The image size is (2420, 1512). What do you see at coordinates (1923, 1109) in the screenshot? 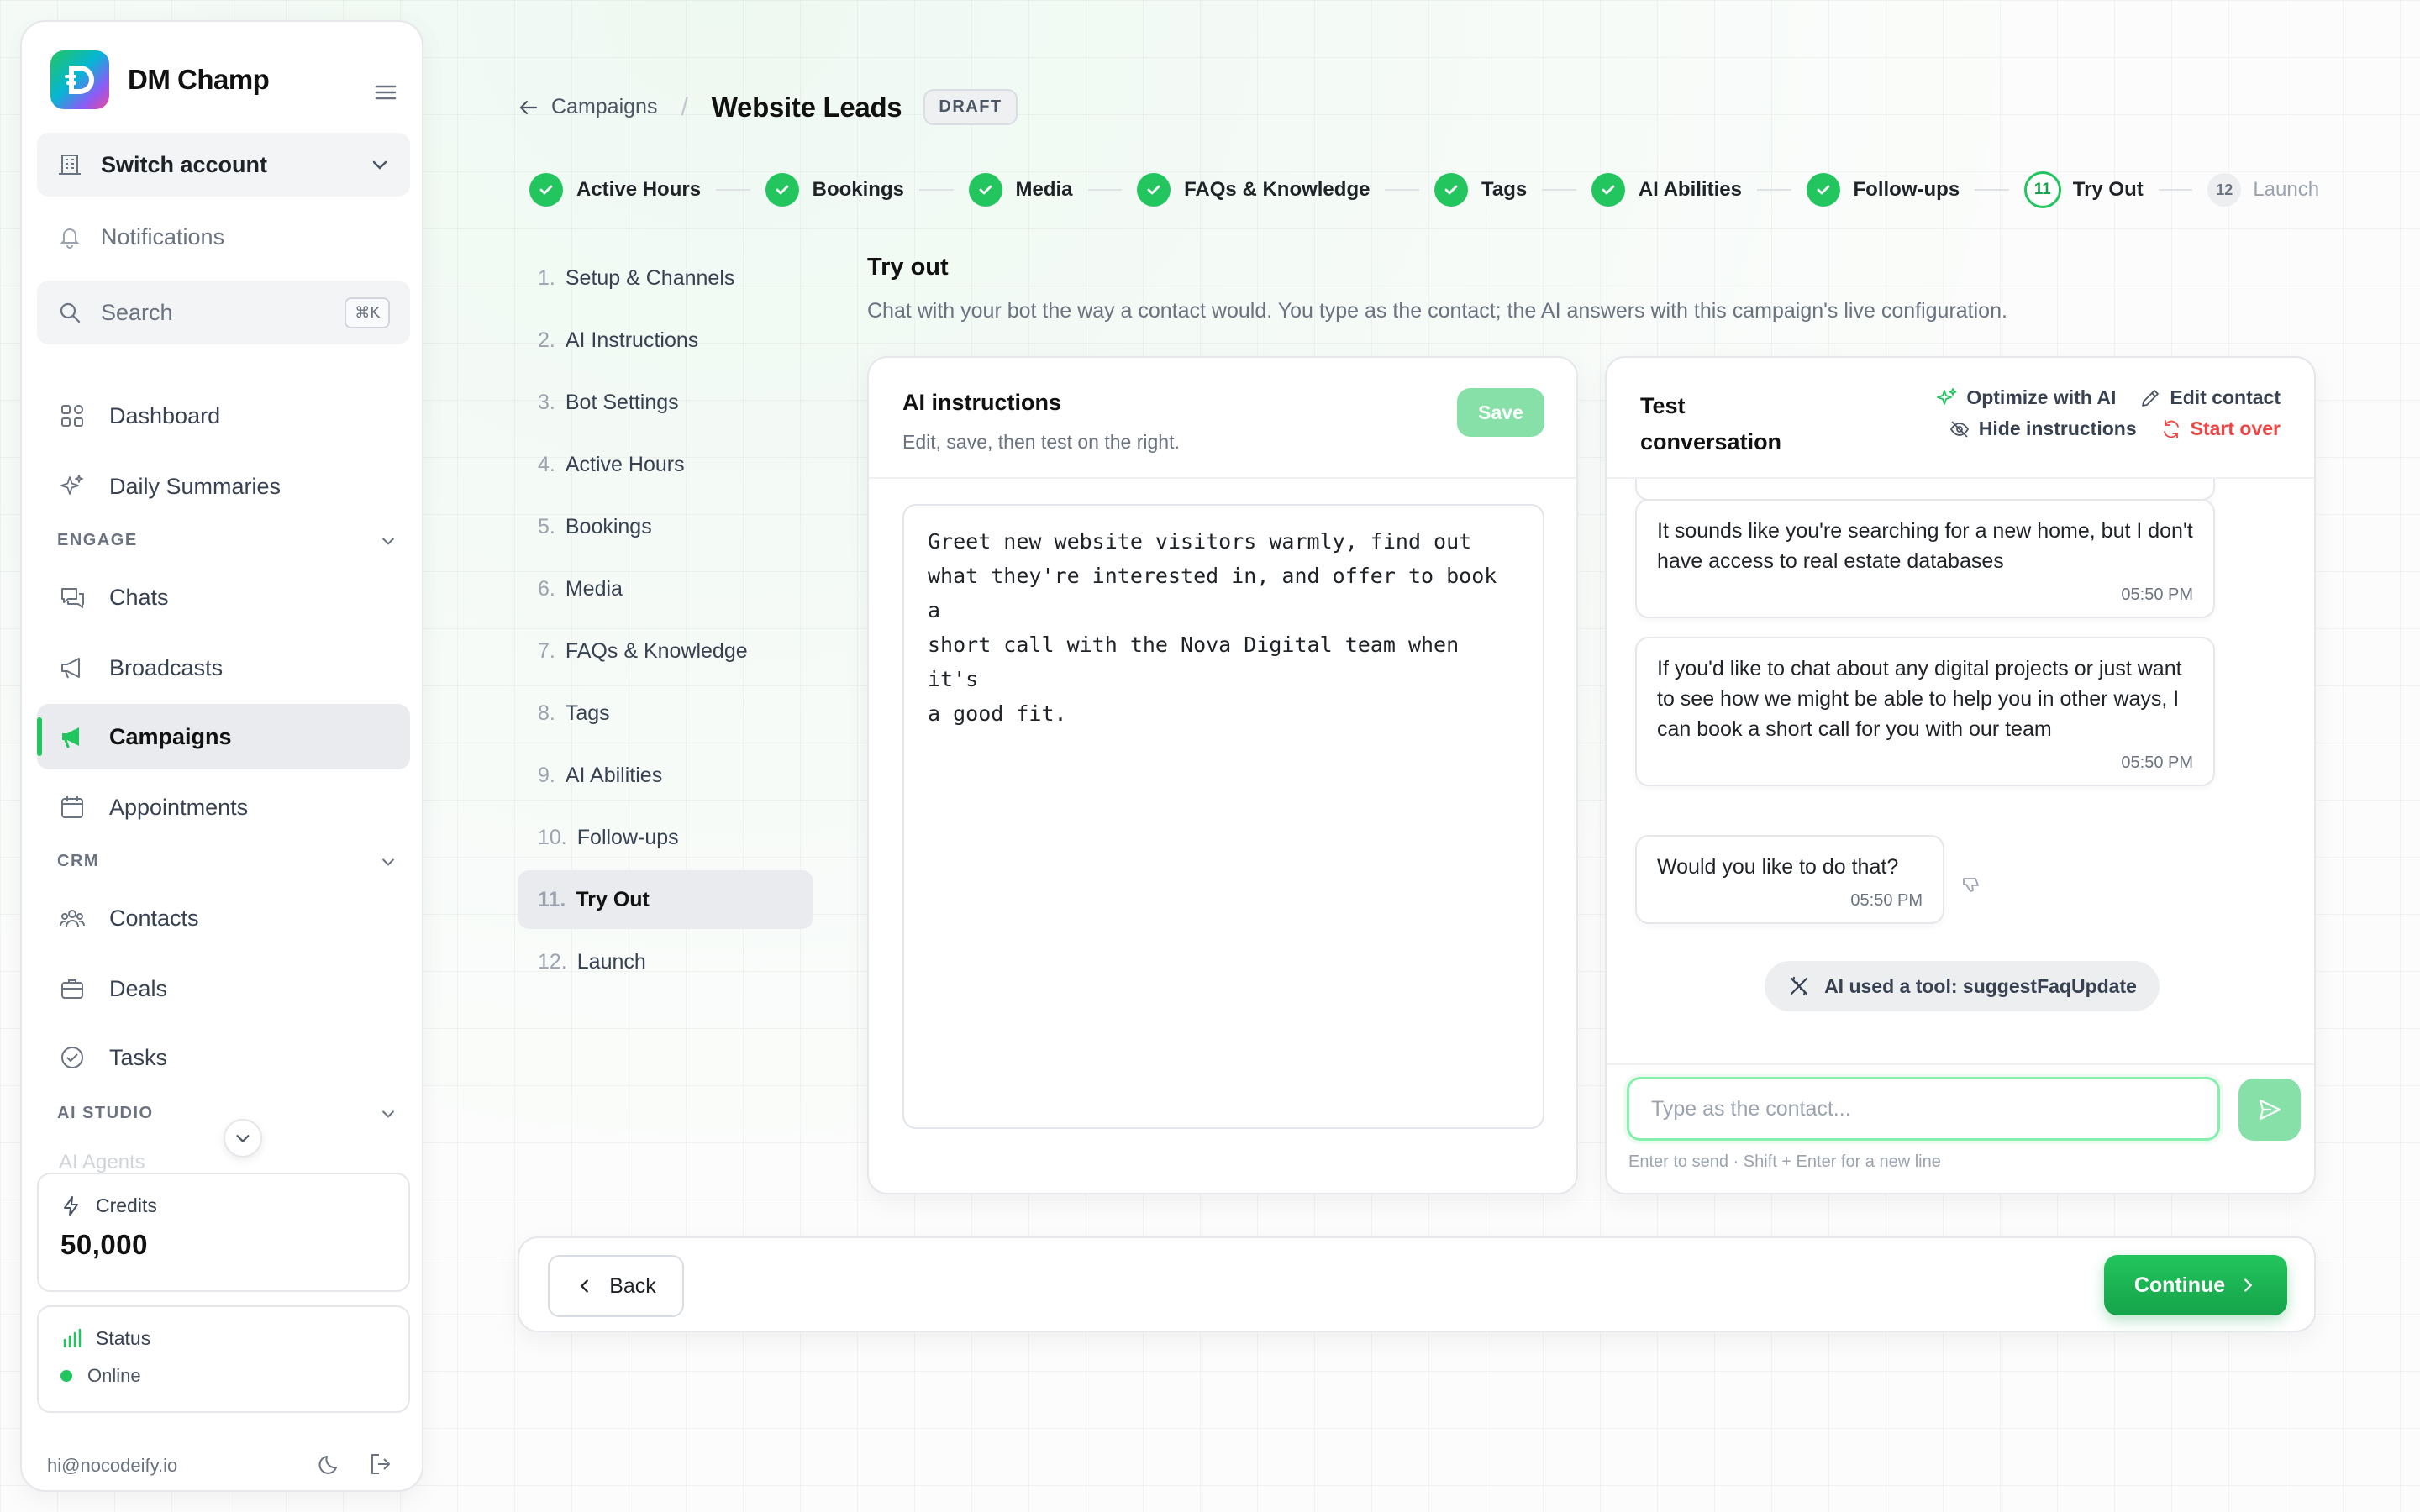
I see `chat-message-input` at bounding box center [1923, 1109].